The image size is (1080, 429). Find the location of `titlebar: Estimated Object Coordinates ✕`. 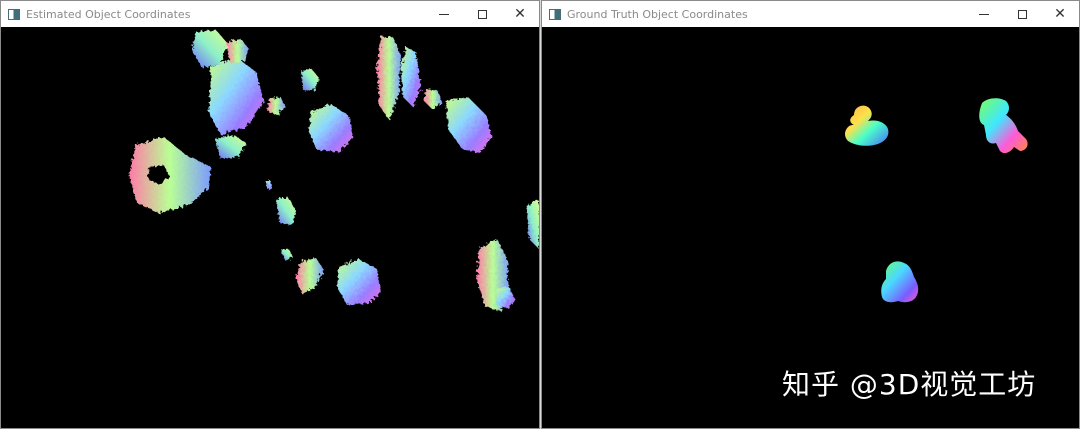

titlebar: Estimated Object Coordinates ✕ is located at coordinates (270, 14).